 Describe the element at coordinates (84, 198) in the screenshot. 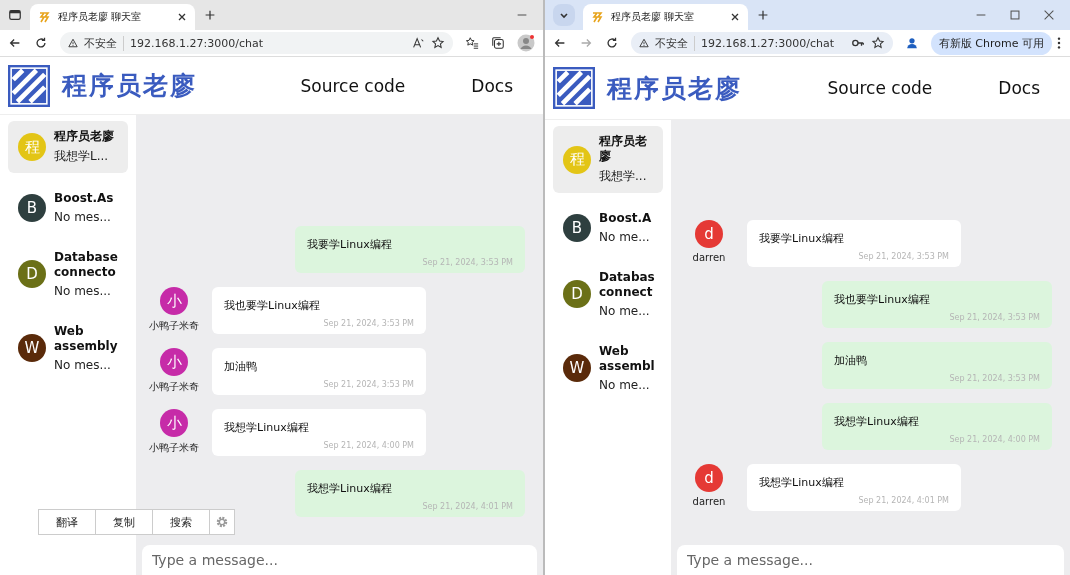

I see `room-name: Boost.As` at that location.